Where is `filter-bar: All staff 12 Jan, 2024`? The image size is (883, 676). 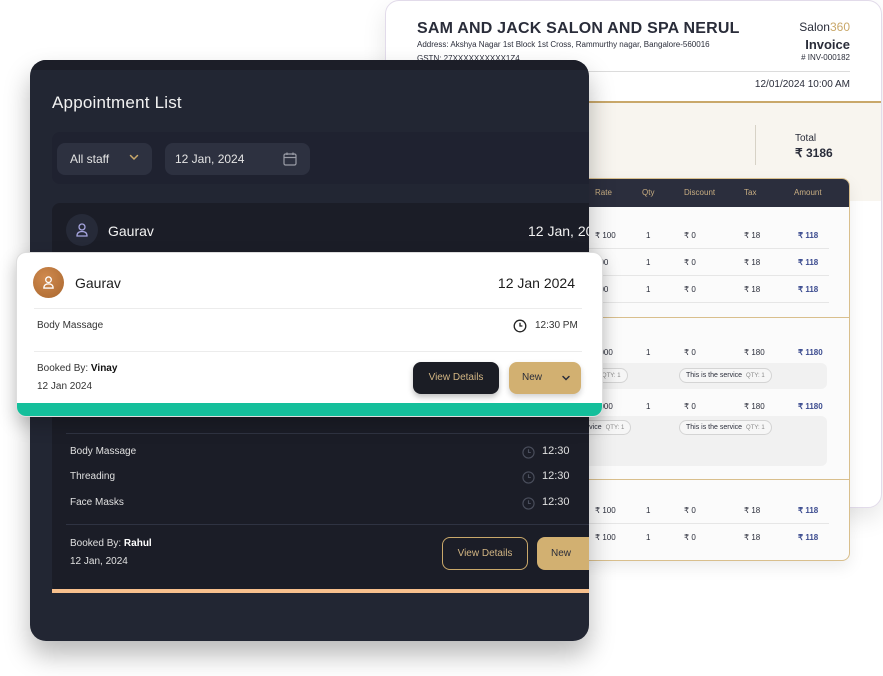
filter-bar: All staff 12 Jan, 2024 is located at coordinates (320, 158).